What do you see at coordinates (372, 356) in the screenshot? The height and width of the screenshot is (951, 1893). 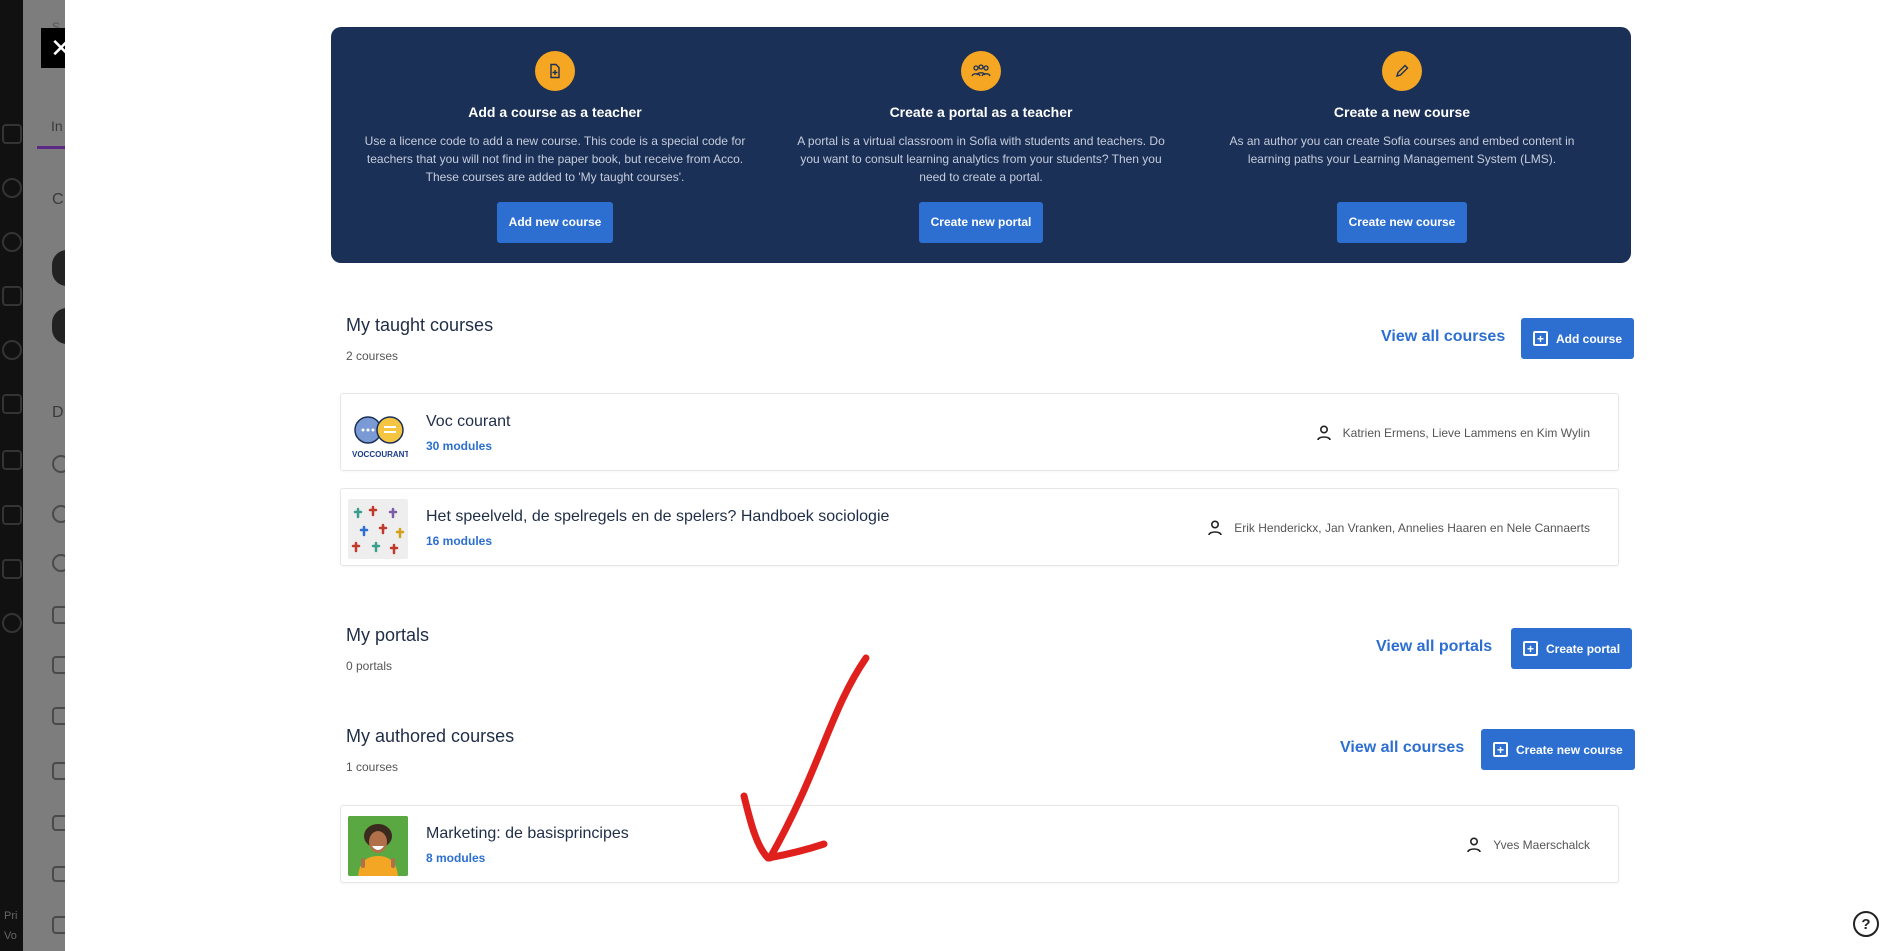 I see `taught-courses-count: 2 courses` at bounding box center [372, 356].